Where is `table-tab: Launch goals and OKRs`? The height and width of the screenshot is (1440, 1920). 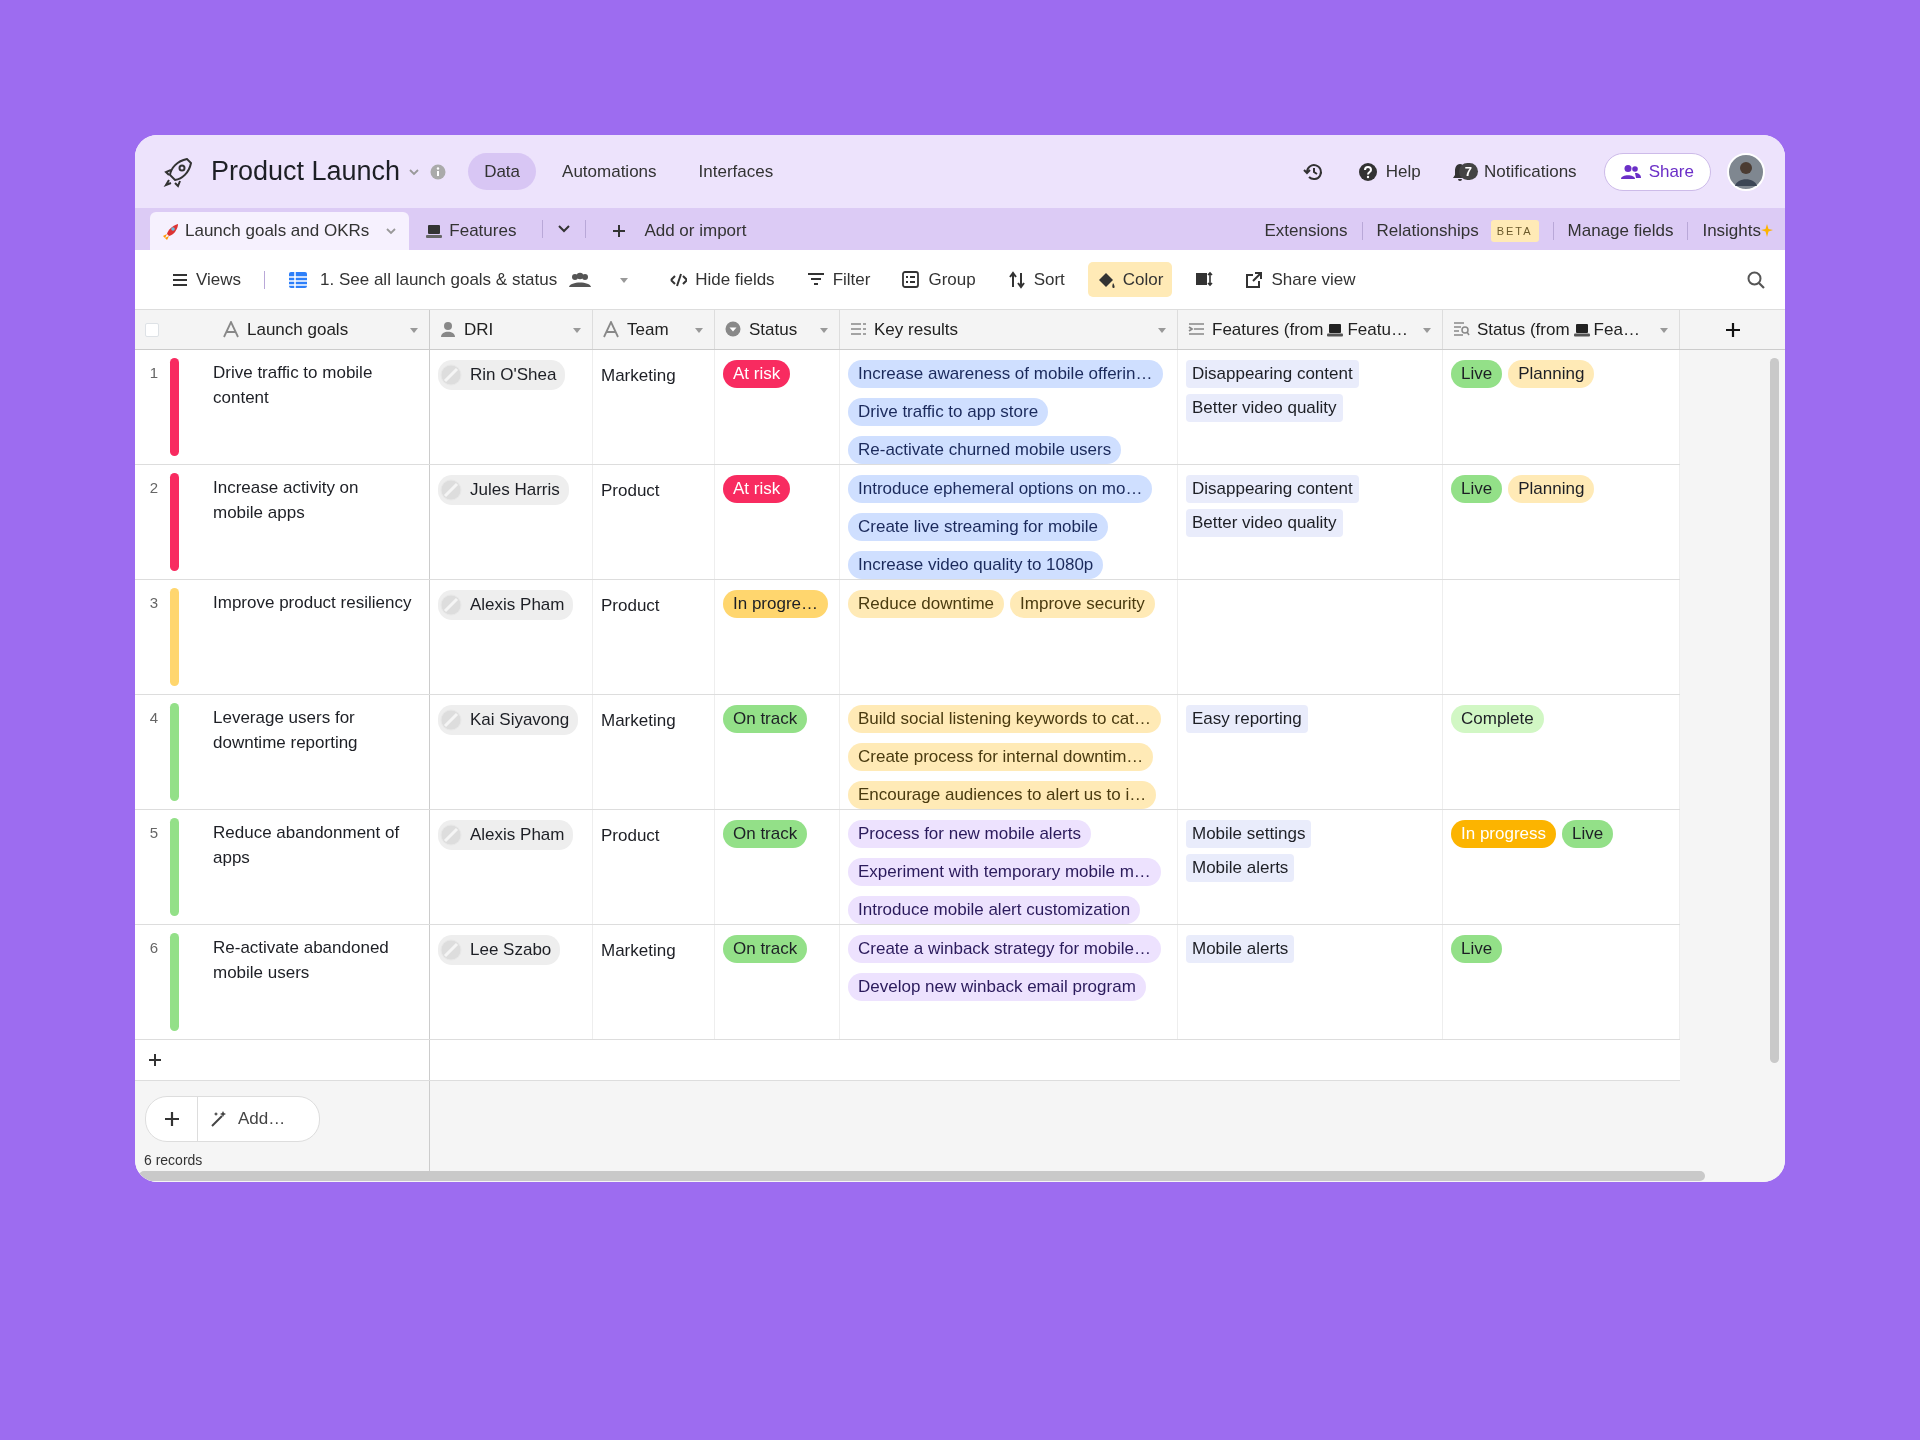 table-tab: Launch goals and OKRs is located at coordinates (280, 231).